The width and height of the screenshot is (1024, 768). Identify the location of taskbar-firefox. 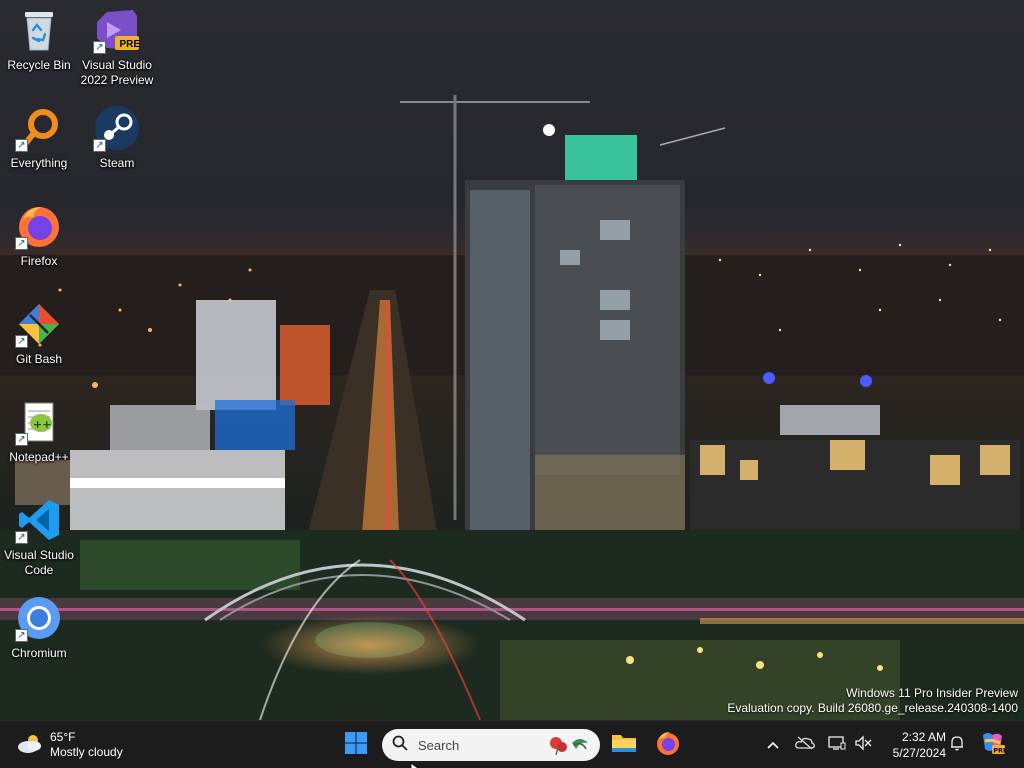
(668, 745).